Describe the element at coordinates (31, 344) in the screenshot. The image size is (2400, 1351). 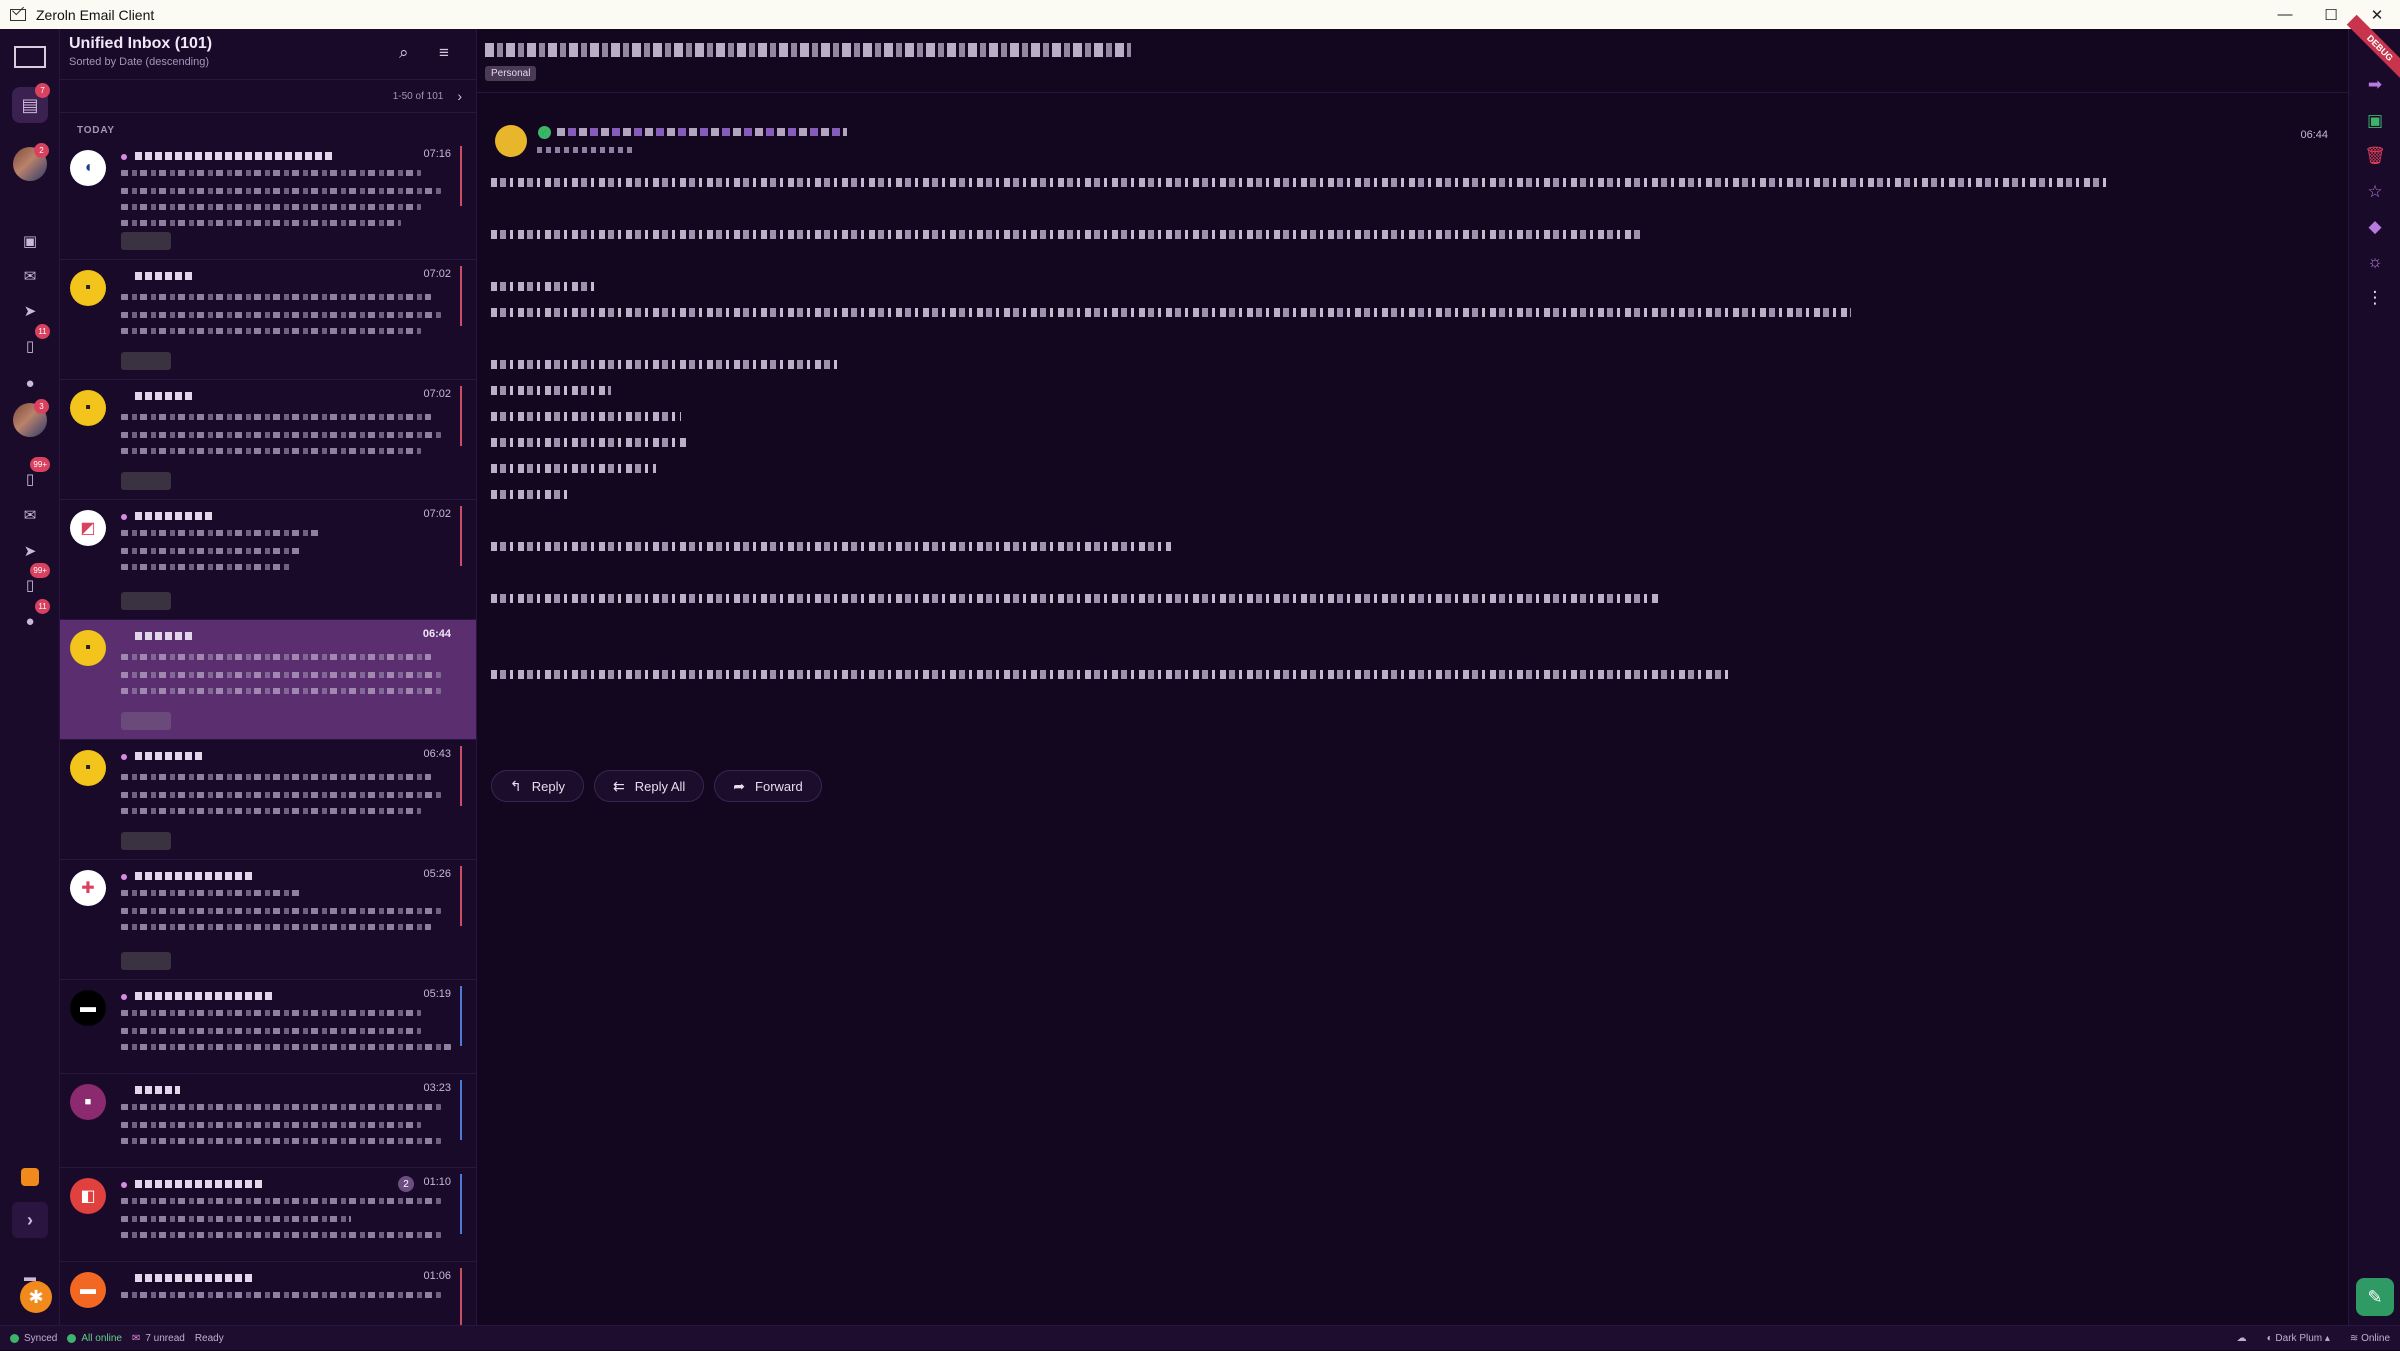
I see `drafts-icon: ▯ 11` at that location.